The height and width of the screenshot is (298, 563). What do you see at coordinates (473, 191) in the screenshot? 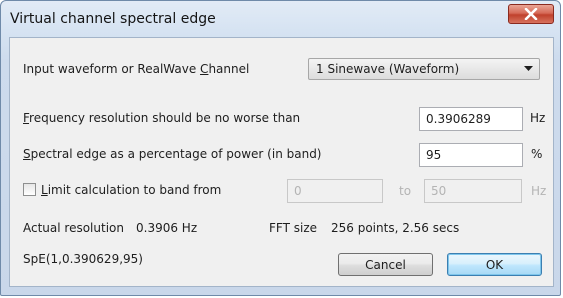
I see `band-to-field` at bounding box center [473, 191].